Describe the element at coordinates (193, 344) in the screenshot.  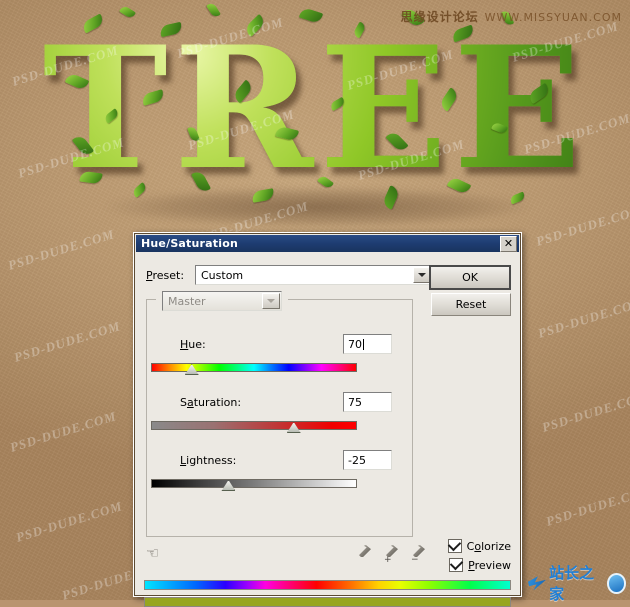
I see `hue-label: Hue:` at that location.